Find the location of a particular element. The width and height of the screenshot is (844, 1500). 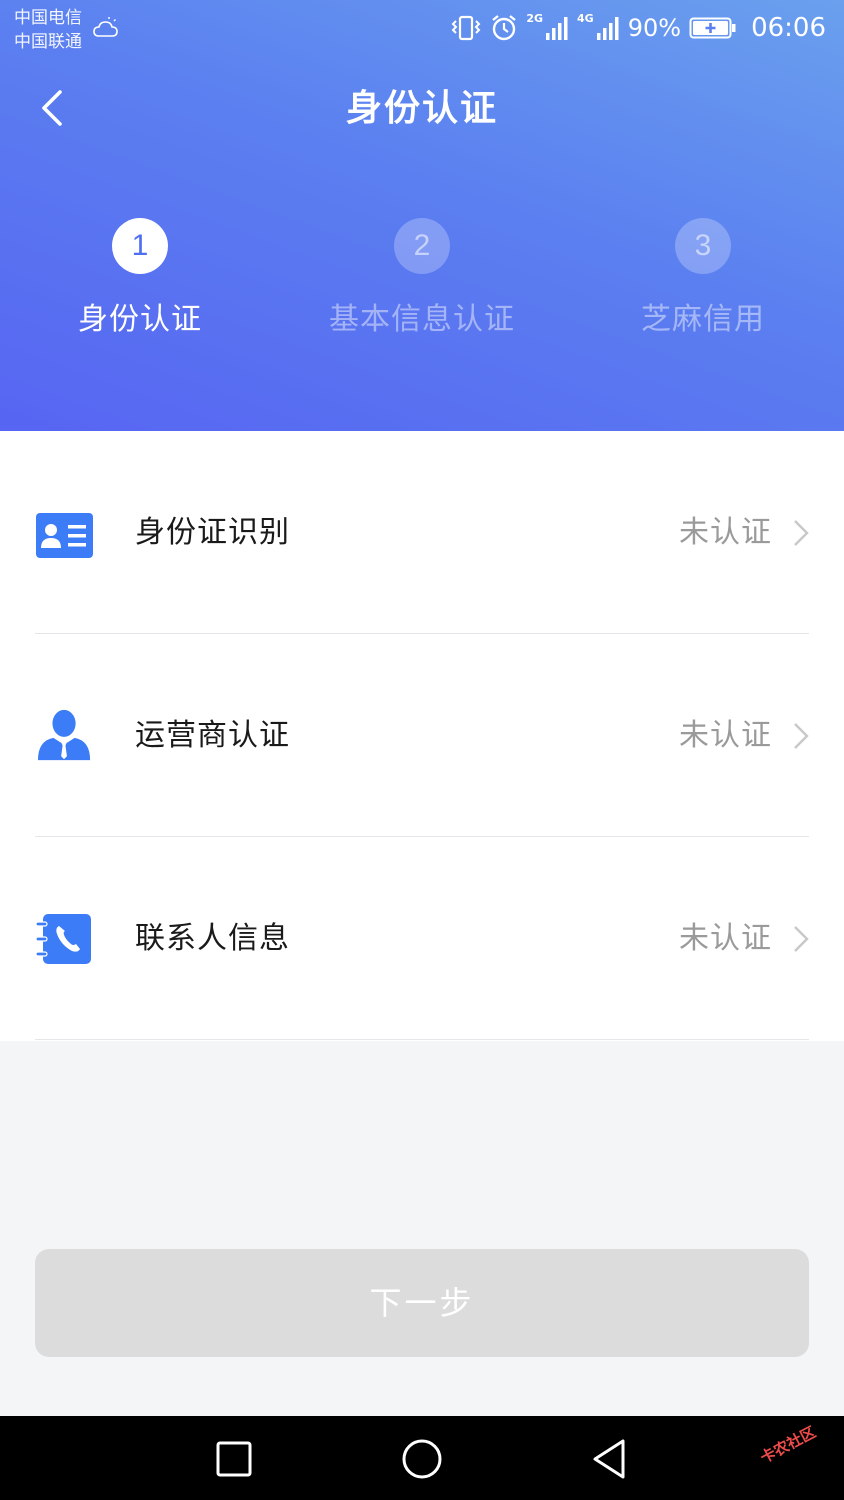

person-icon is located at coordinates (64, 735).